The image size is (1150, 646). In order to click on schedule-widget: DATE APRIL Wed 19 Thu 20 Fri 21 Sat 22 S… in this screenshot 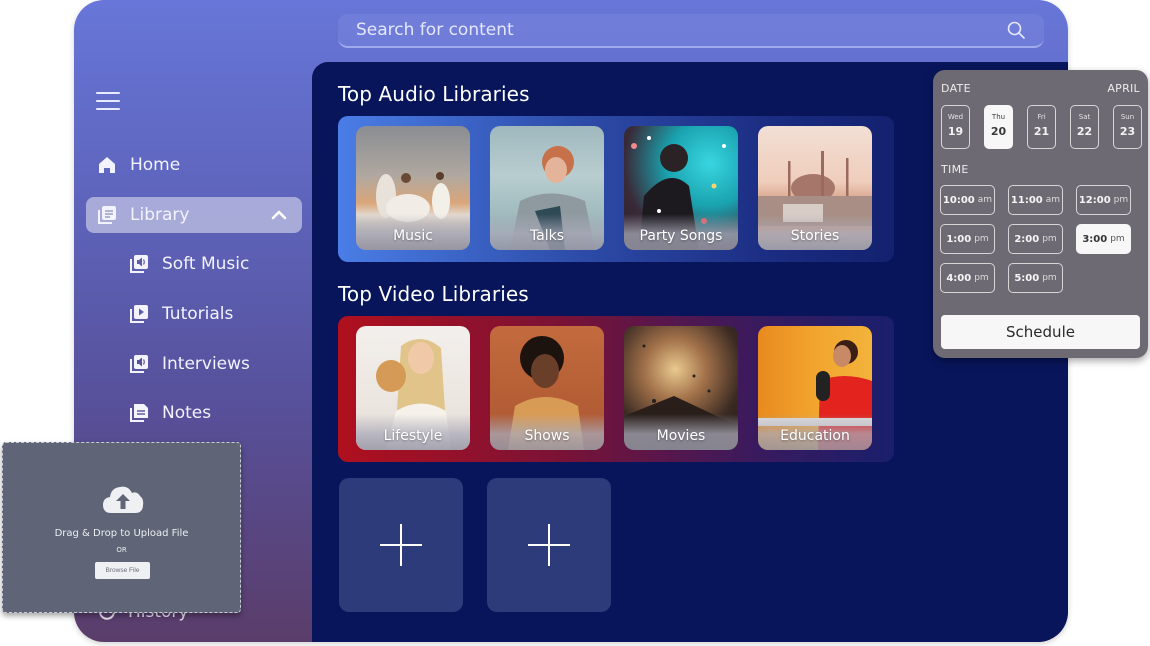, I will do `click(1040, 214)`.